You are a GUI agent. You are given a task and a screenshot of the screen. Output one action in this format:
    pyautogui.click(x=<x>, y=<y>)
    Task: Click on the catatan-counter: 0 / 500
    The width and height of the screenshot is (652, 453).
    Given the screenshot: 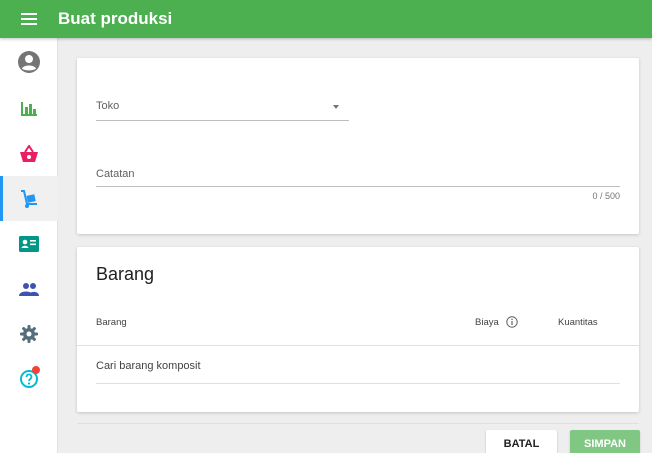 What is the action you would take?
    pyautogui.click(x=606, y=196)
    